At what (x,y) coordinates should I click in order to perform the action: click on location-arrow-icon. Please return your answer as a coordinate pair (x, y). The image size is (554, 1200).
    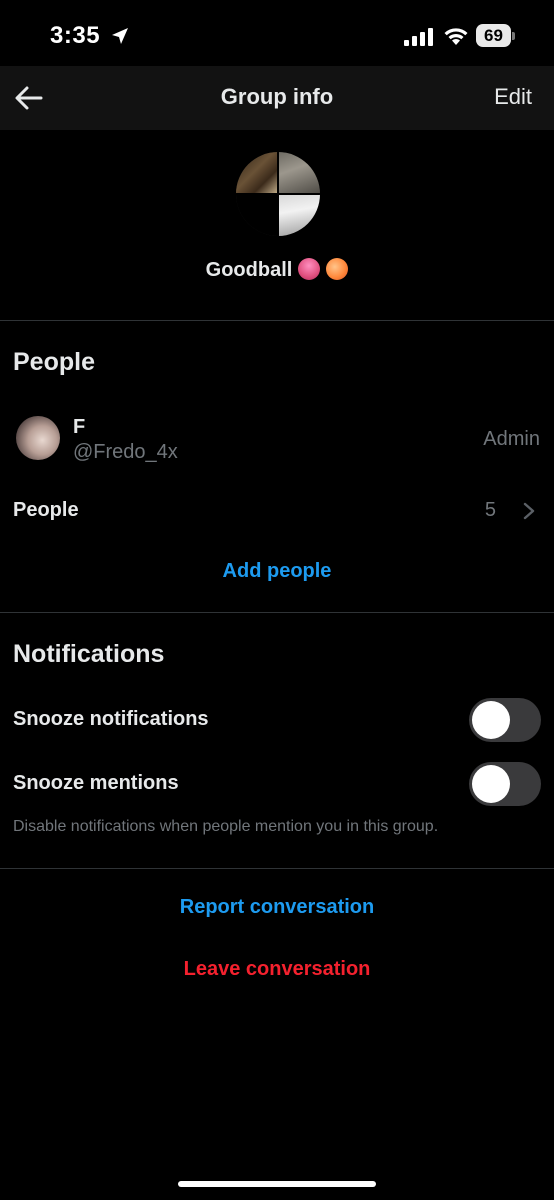
    Looking at the image, I should click on (120, 36).